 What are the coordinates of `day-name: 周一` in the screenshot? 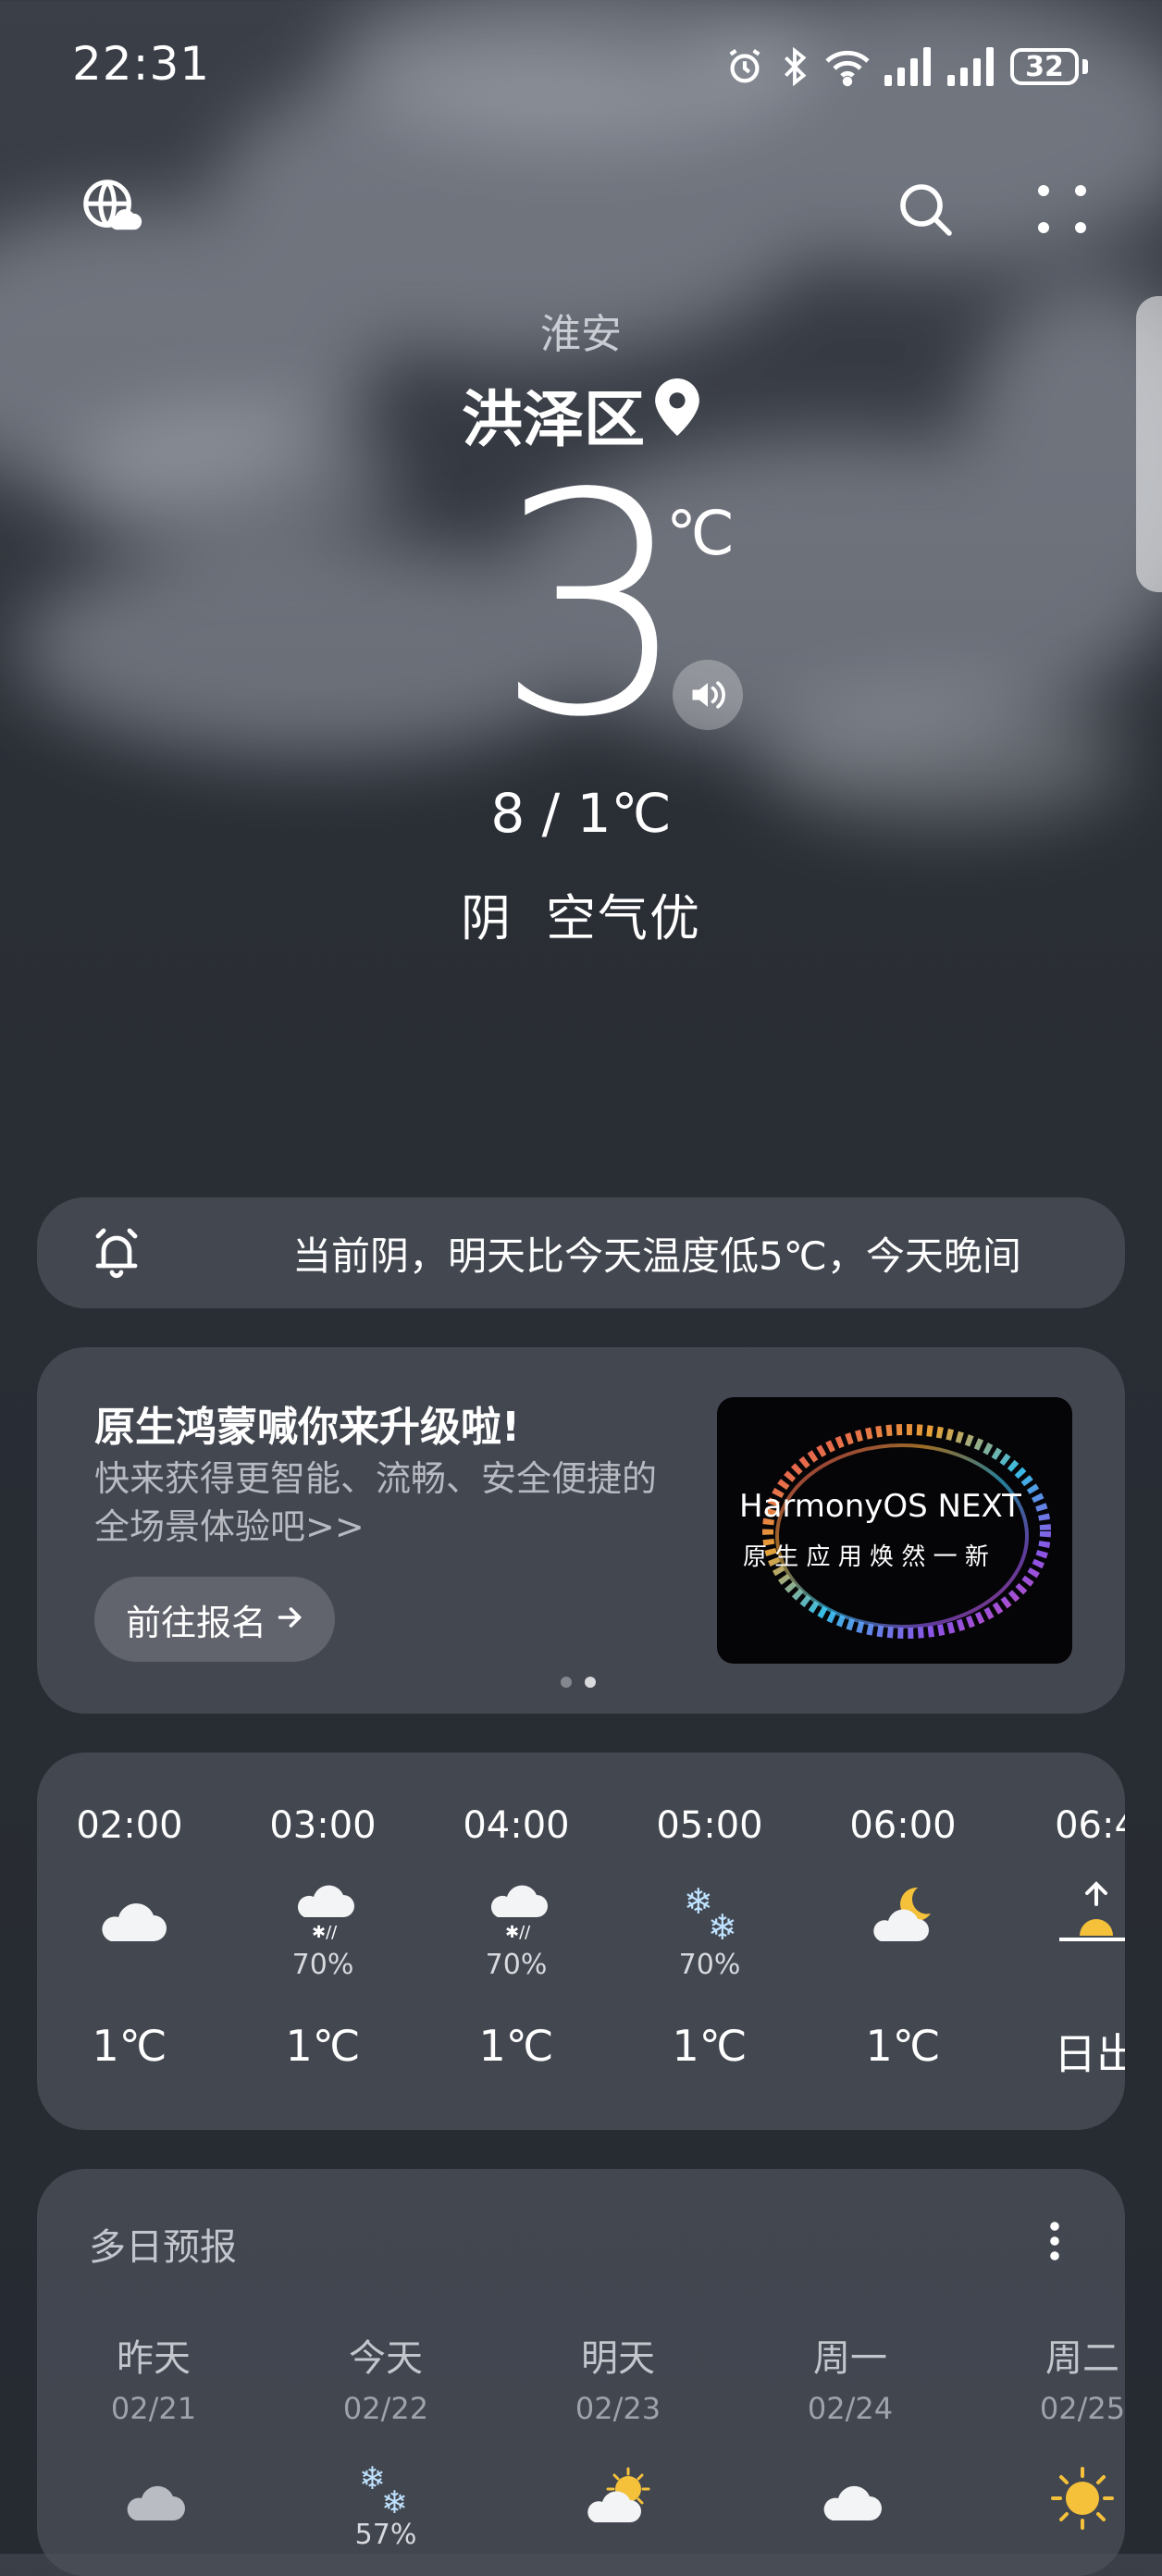 It's located at (850, 2358).